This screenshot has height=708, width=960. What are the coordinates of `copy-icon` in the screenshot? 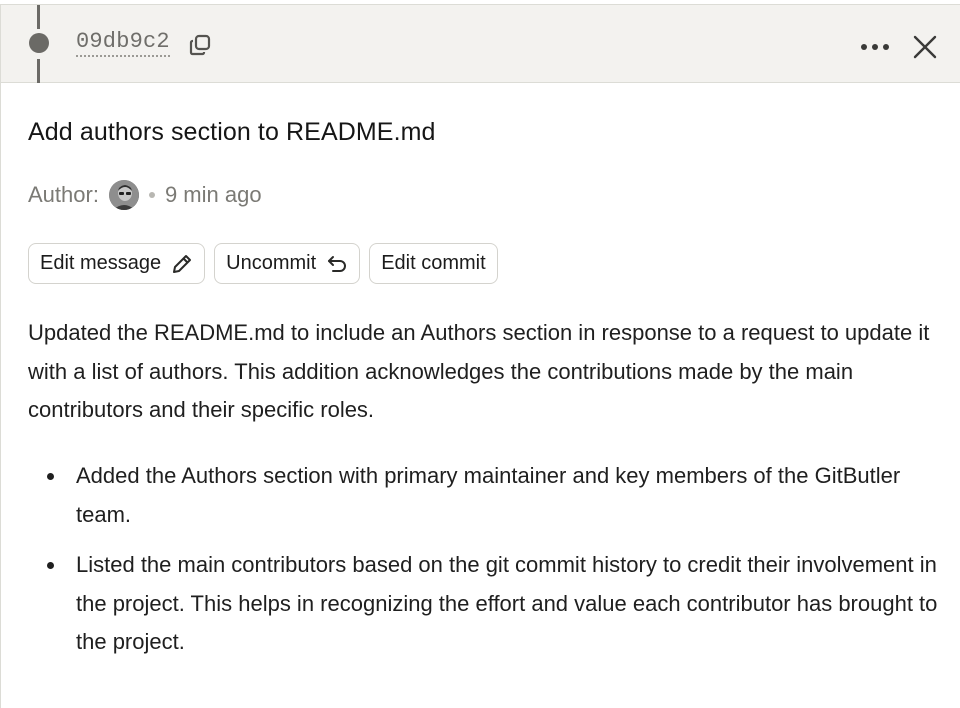 It's located at (200, 45).